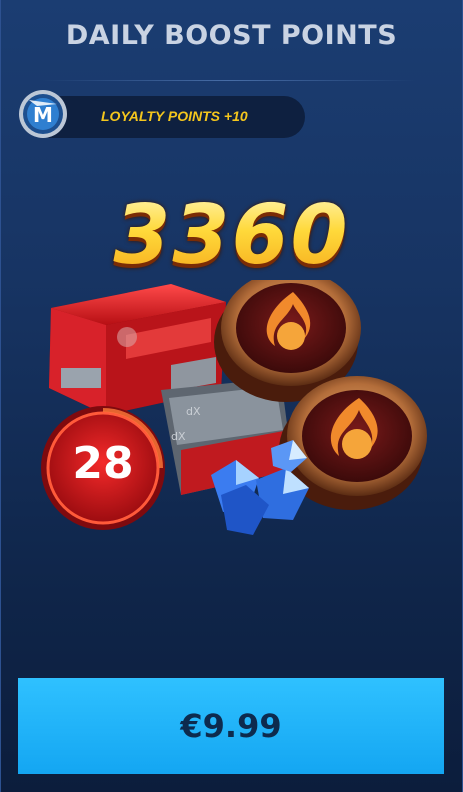  Describe the element at coordinates (174, 116) in the screenshot. I see `loyalty-label: LOYALTY POINTS +10` at that location.